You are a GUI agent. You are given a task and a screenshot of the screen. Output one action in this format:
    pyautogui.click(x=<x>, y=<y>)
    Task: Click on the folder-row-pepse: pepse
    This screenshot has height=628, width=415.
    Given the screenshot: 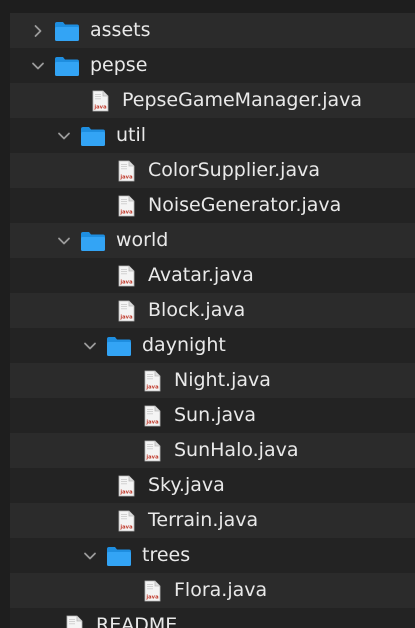 What is the action you would take?
    pyautogui.click(x=212, y=65)
    